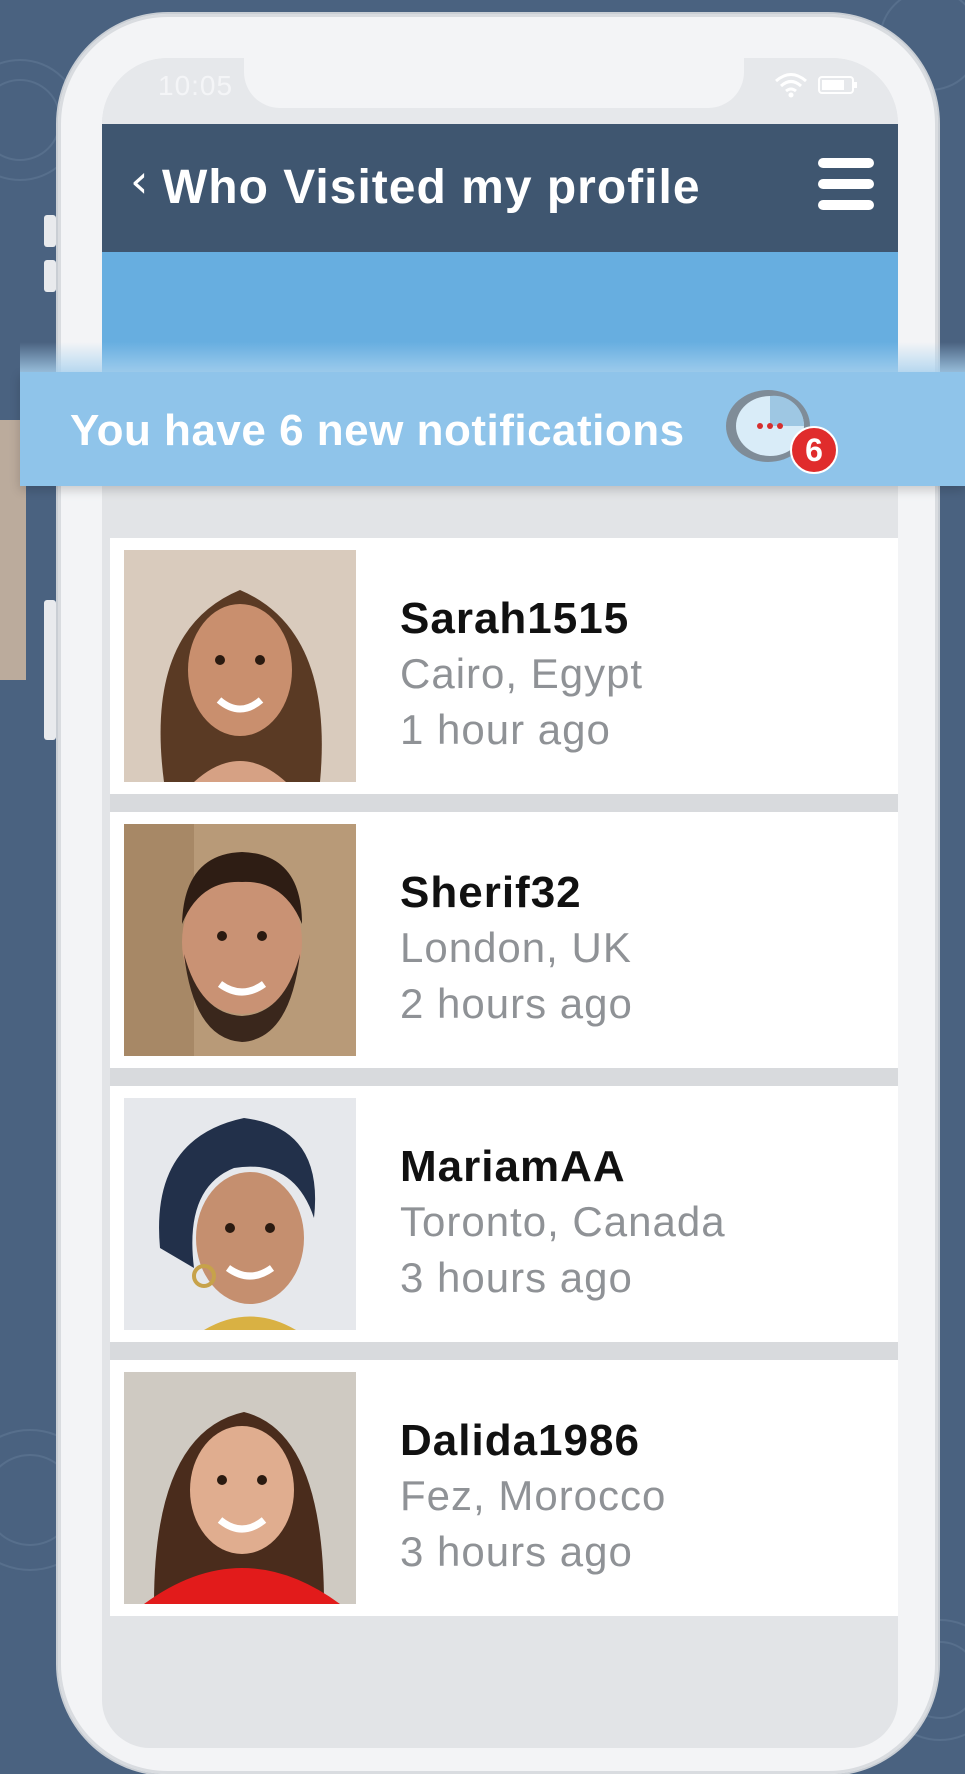  What do you see at coordinates (846, 186) in the screenshot?
I see `hamburger-menu-icon` at bounding box center [846, 186].